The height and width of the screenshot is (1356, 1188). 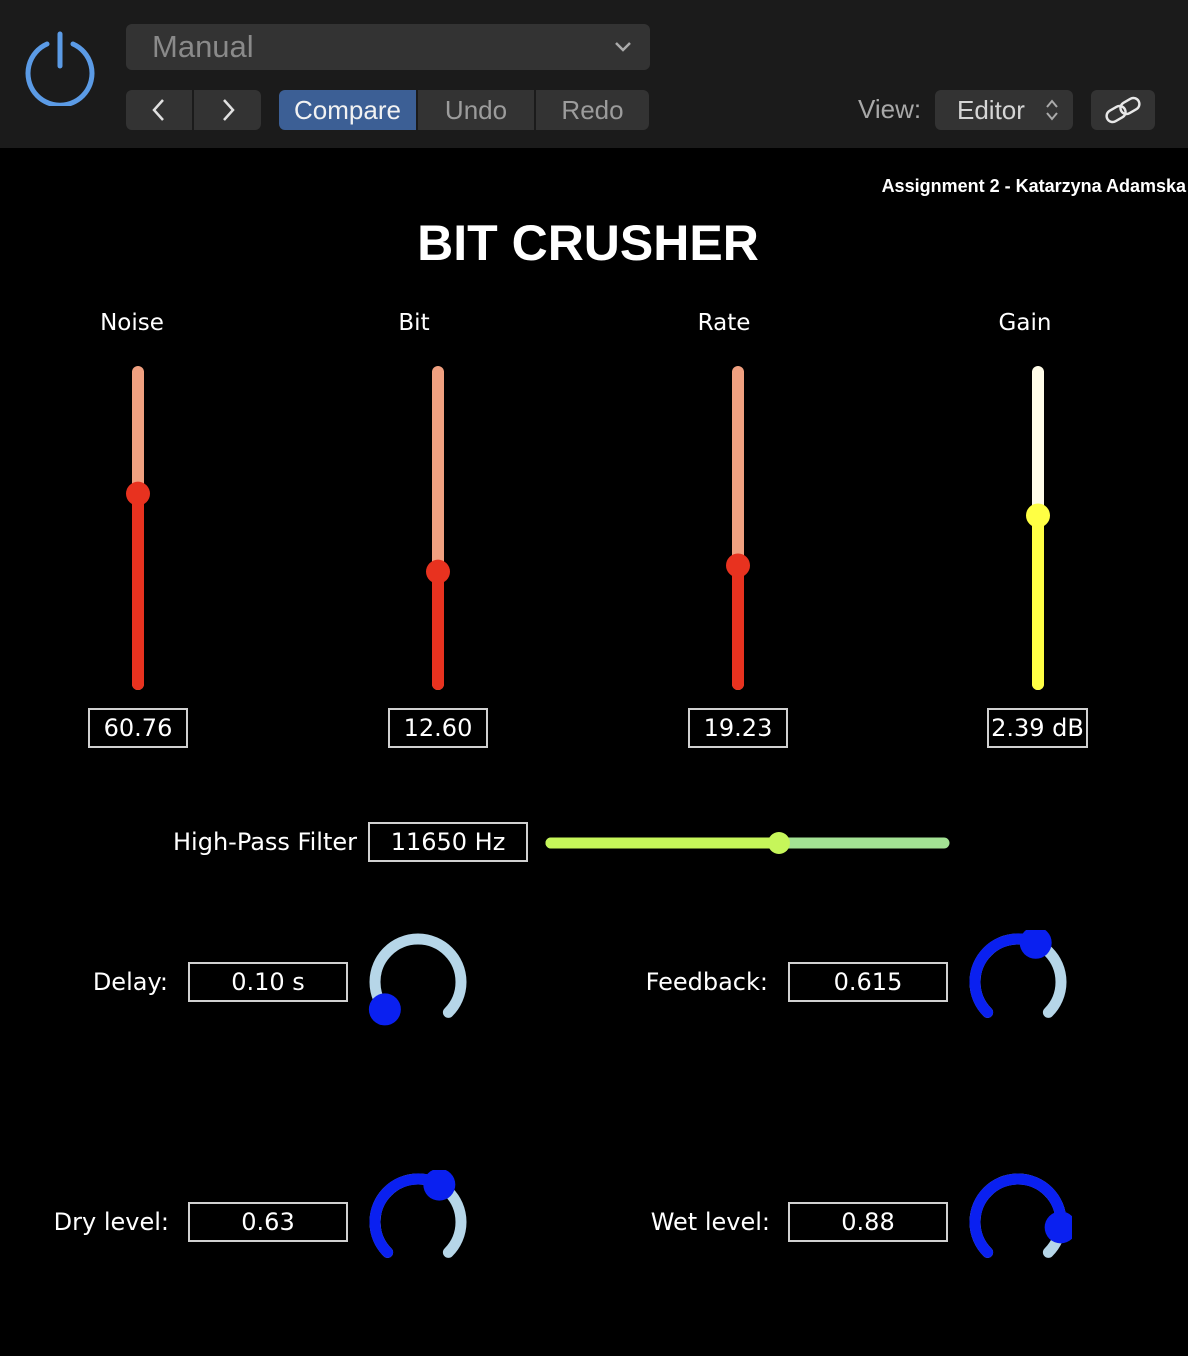 What do you see at coordinates (588, 243) in the screenshot?
I see `plugin-title: BIT CRUSHER` at bounding box center [588, 243].